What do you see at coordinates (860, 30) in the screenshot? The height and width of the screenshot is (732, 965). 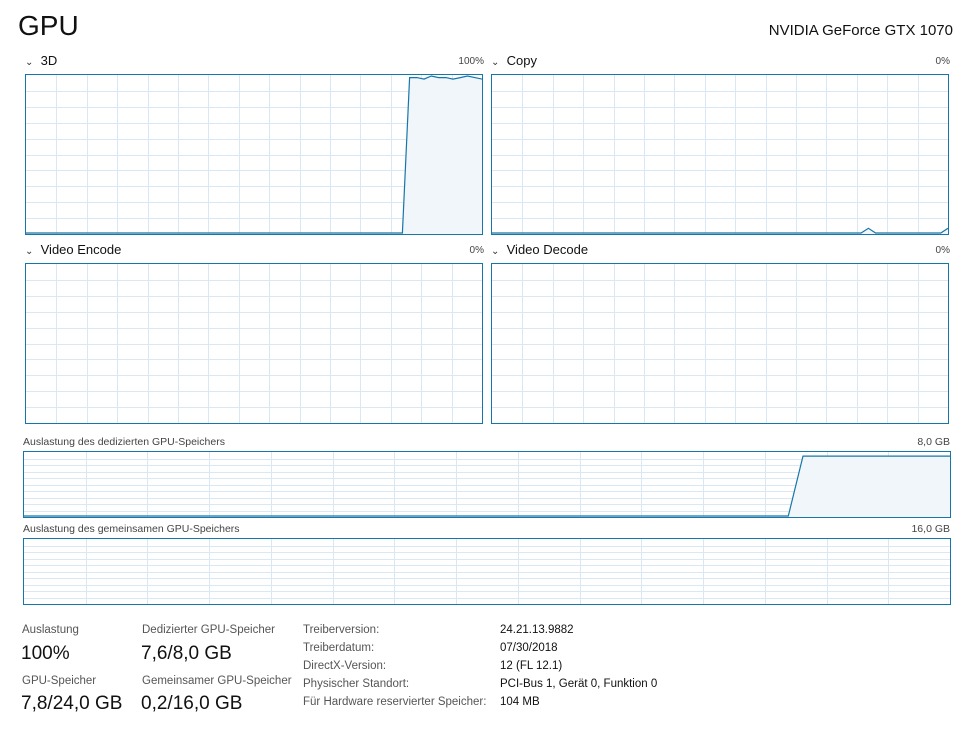 I see `gpu-device-name: NVIDIA GeForce GTX 1070` at bounding box center [860, 30].